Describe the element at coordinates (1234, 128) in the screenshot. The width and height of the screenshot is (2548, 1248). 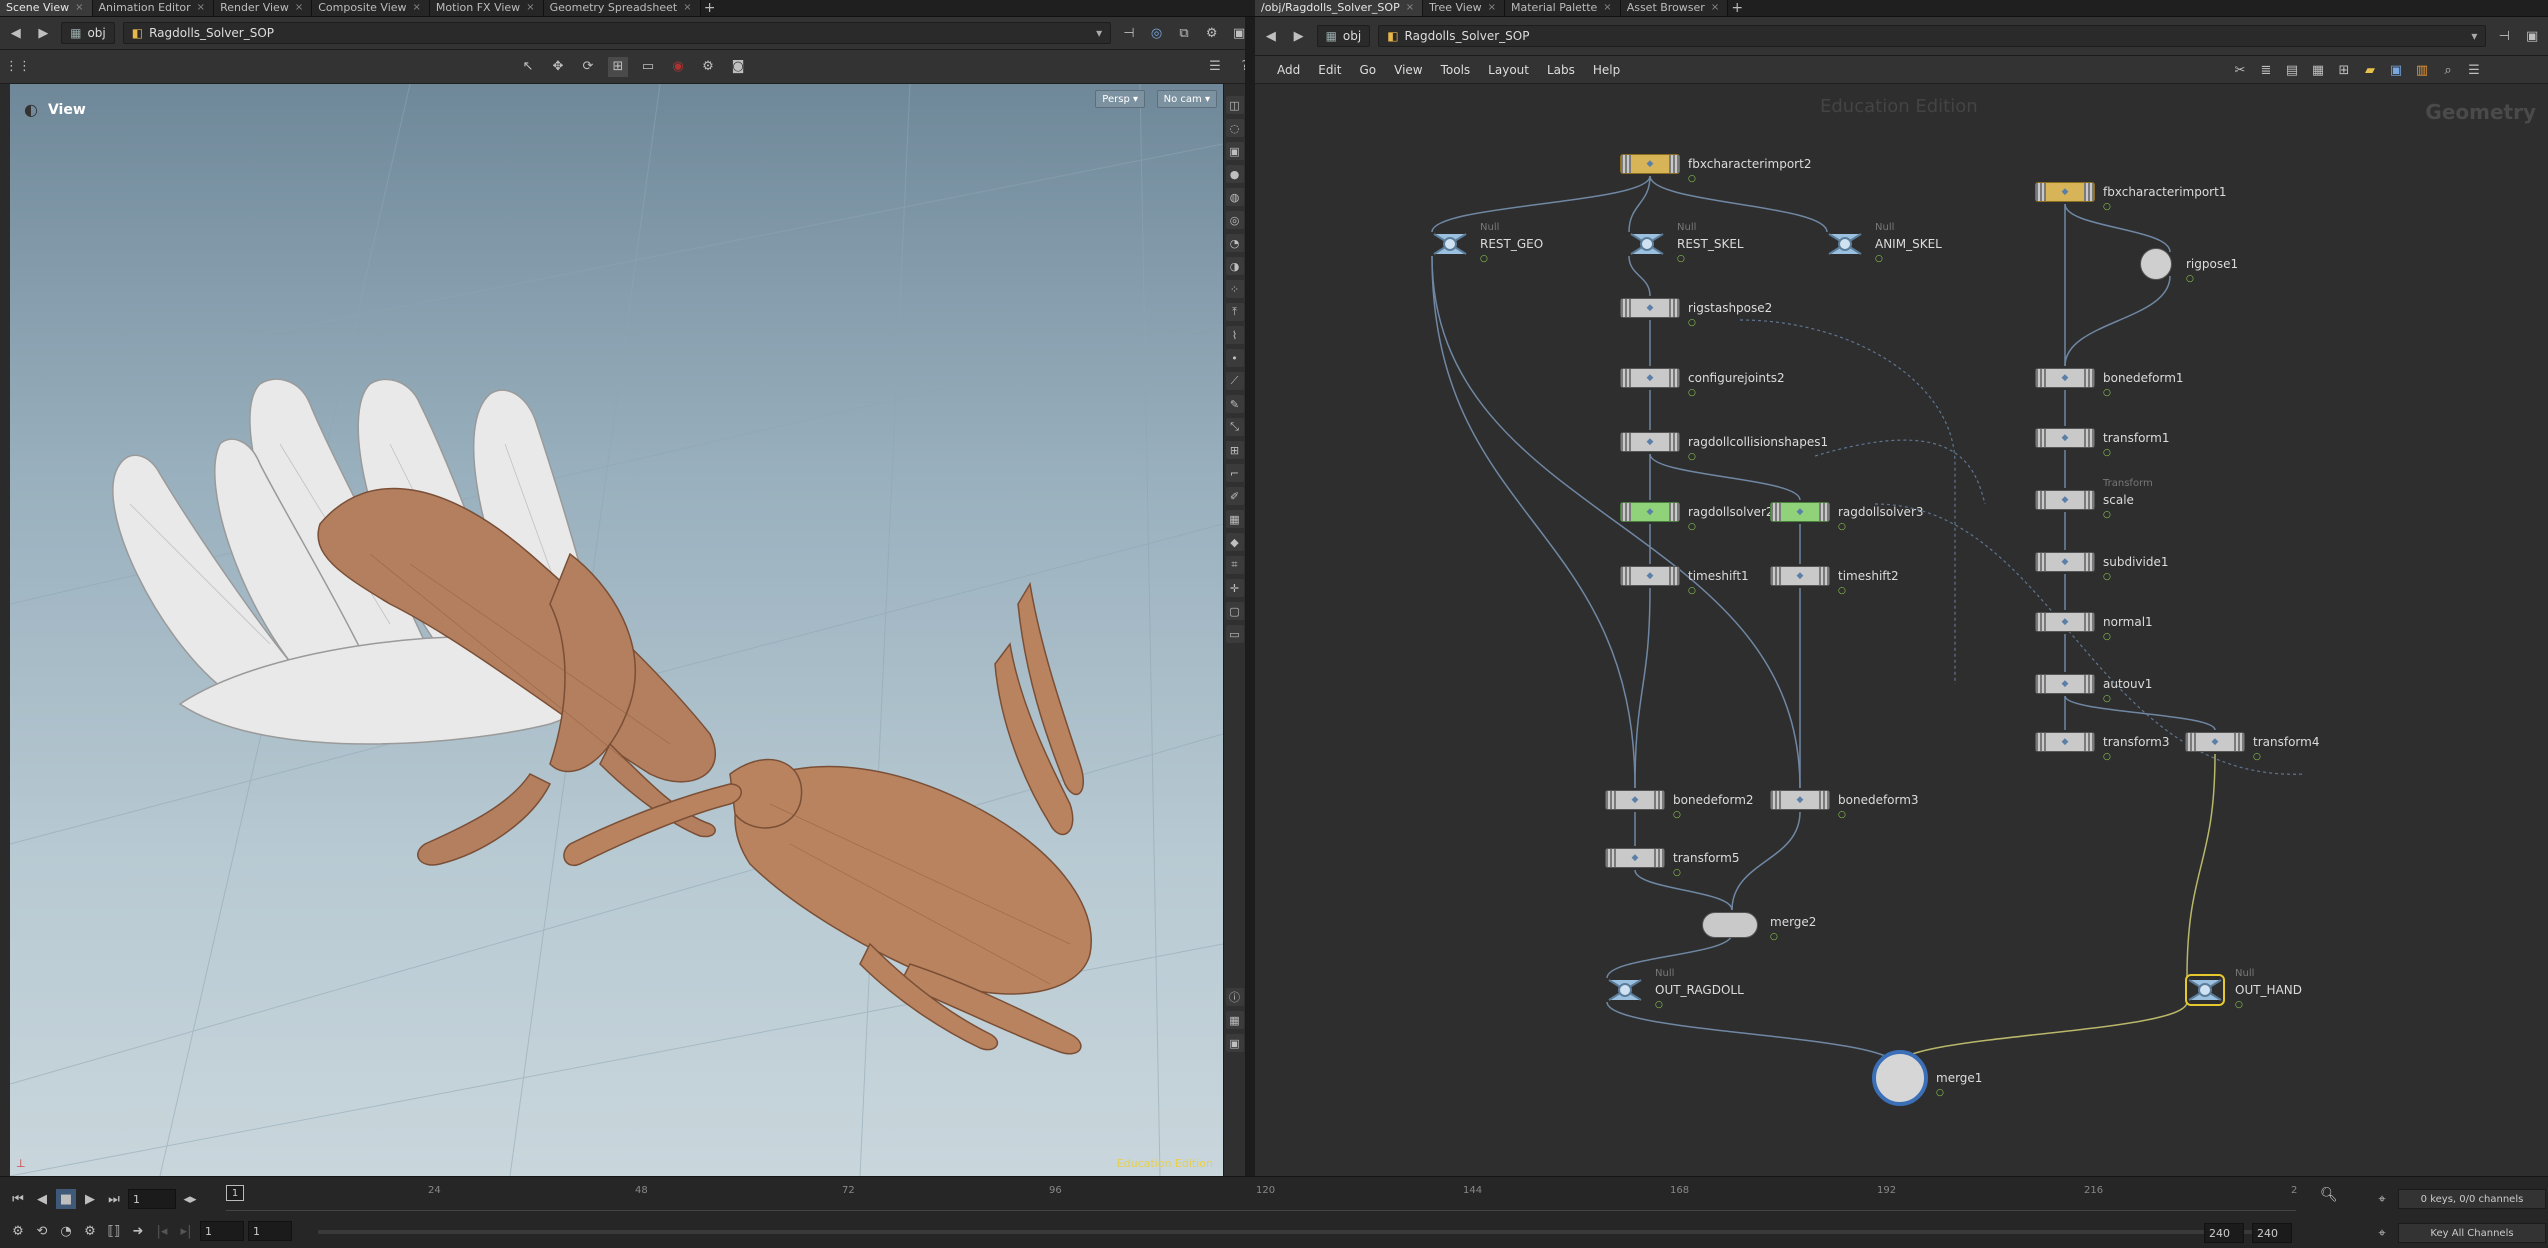
I see `ghost-icon: ◌` at that location.